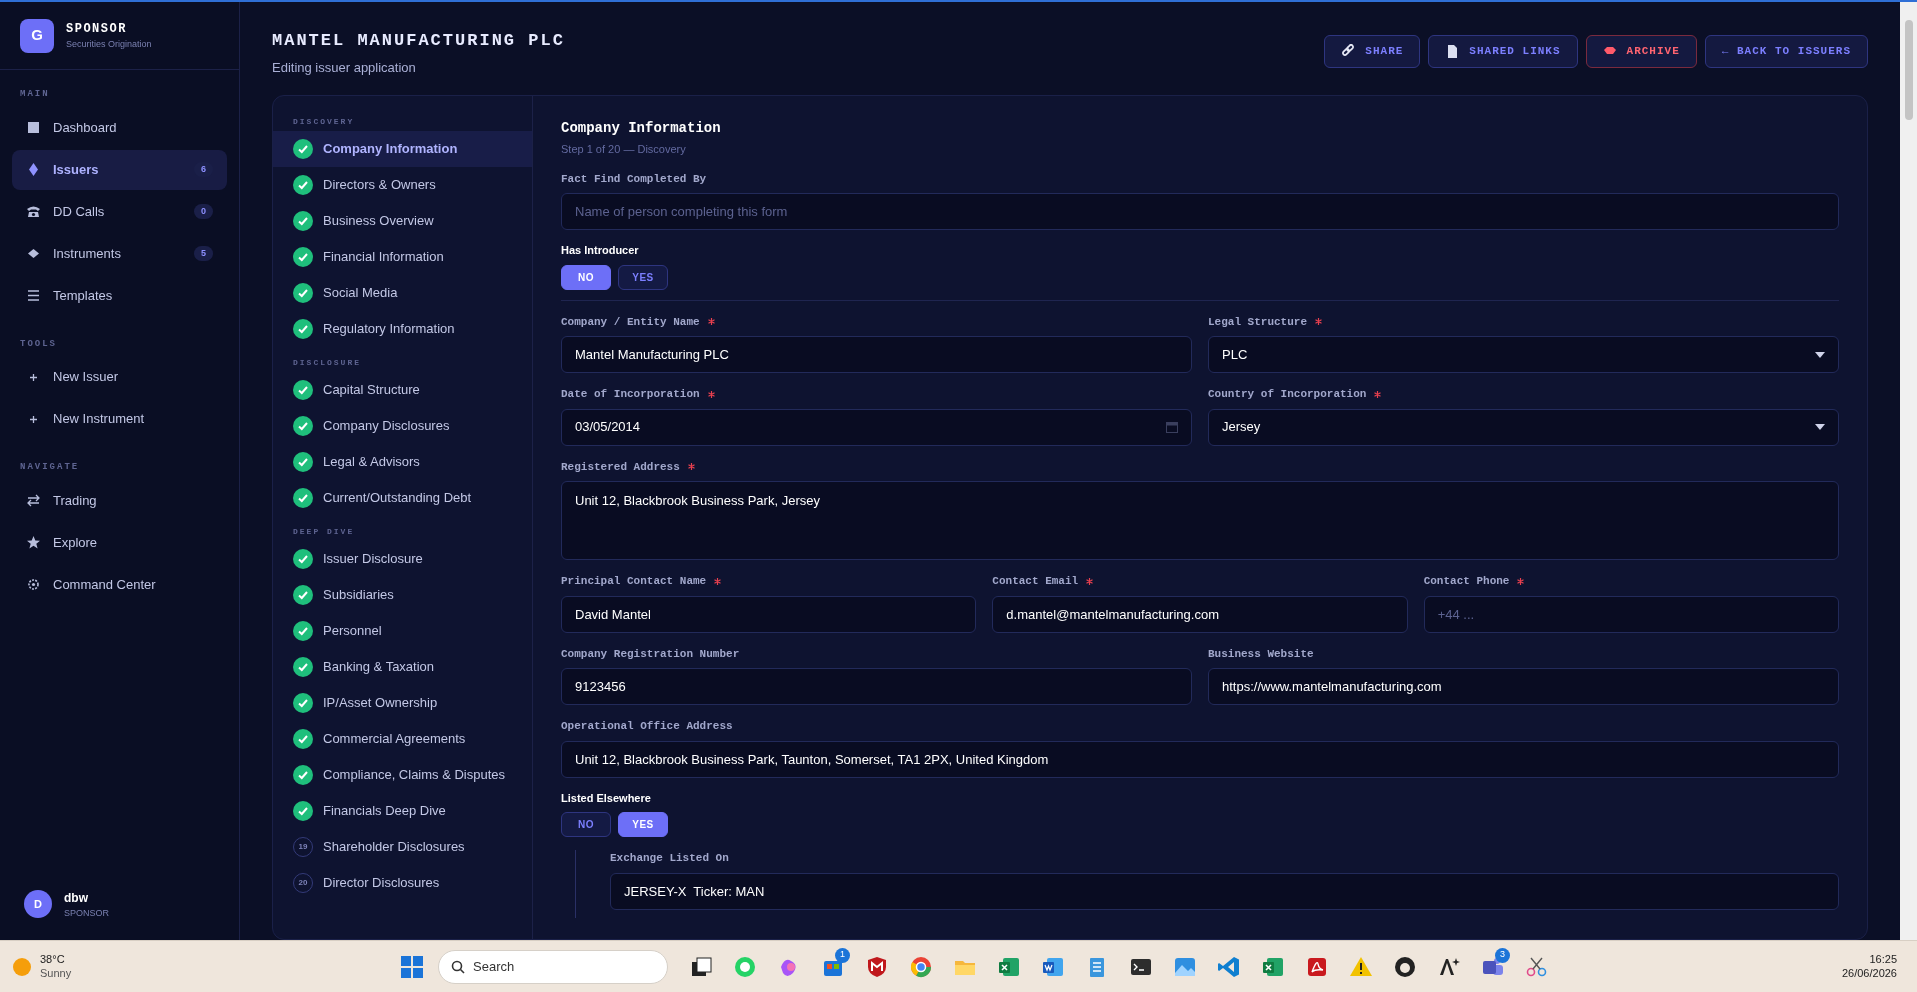  I want to click on field-label: Contact Phone, so click(1466, 581).